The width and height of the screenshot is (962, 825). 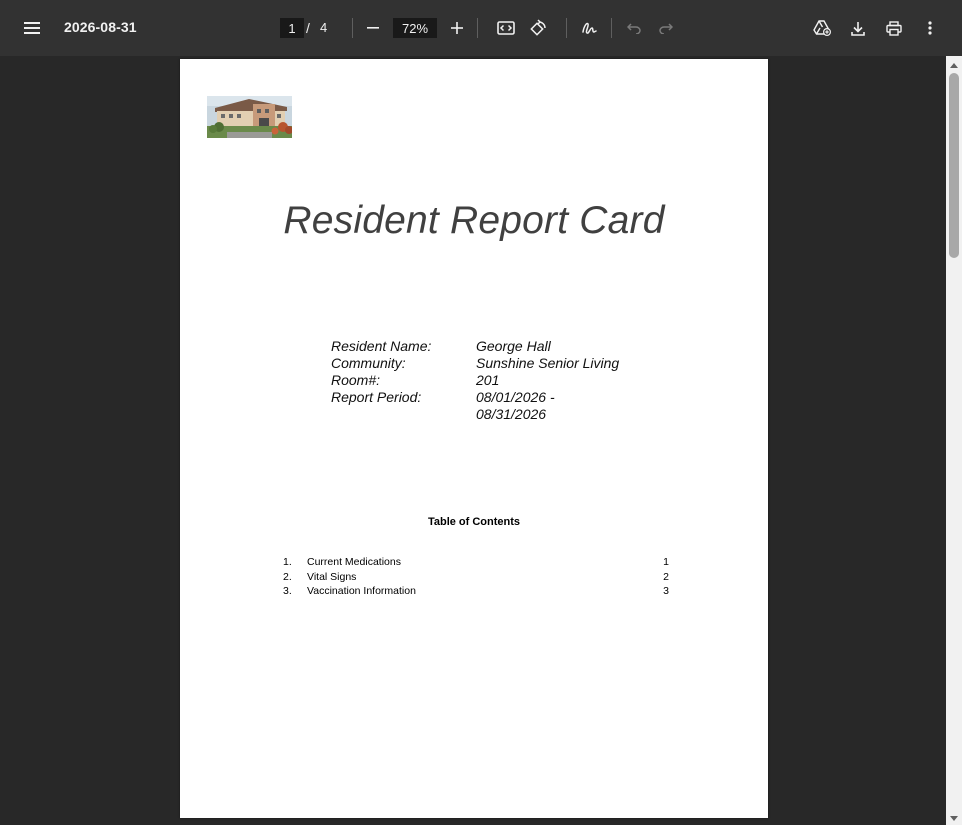 I want to click on rotate-icon, so click(x=538, y=28).